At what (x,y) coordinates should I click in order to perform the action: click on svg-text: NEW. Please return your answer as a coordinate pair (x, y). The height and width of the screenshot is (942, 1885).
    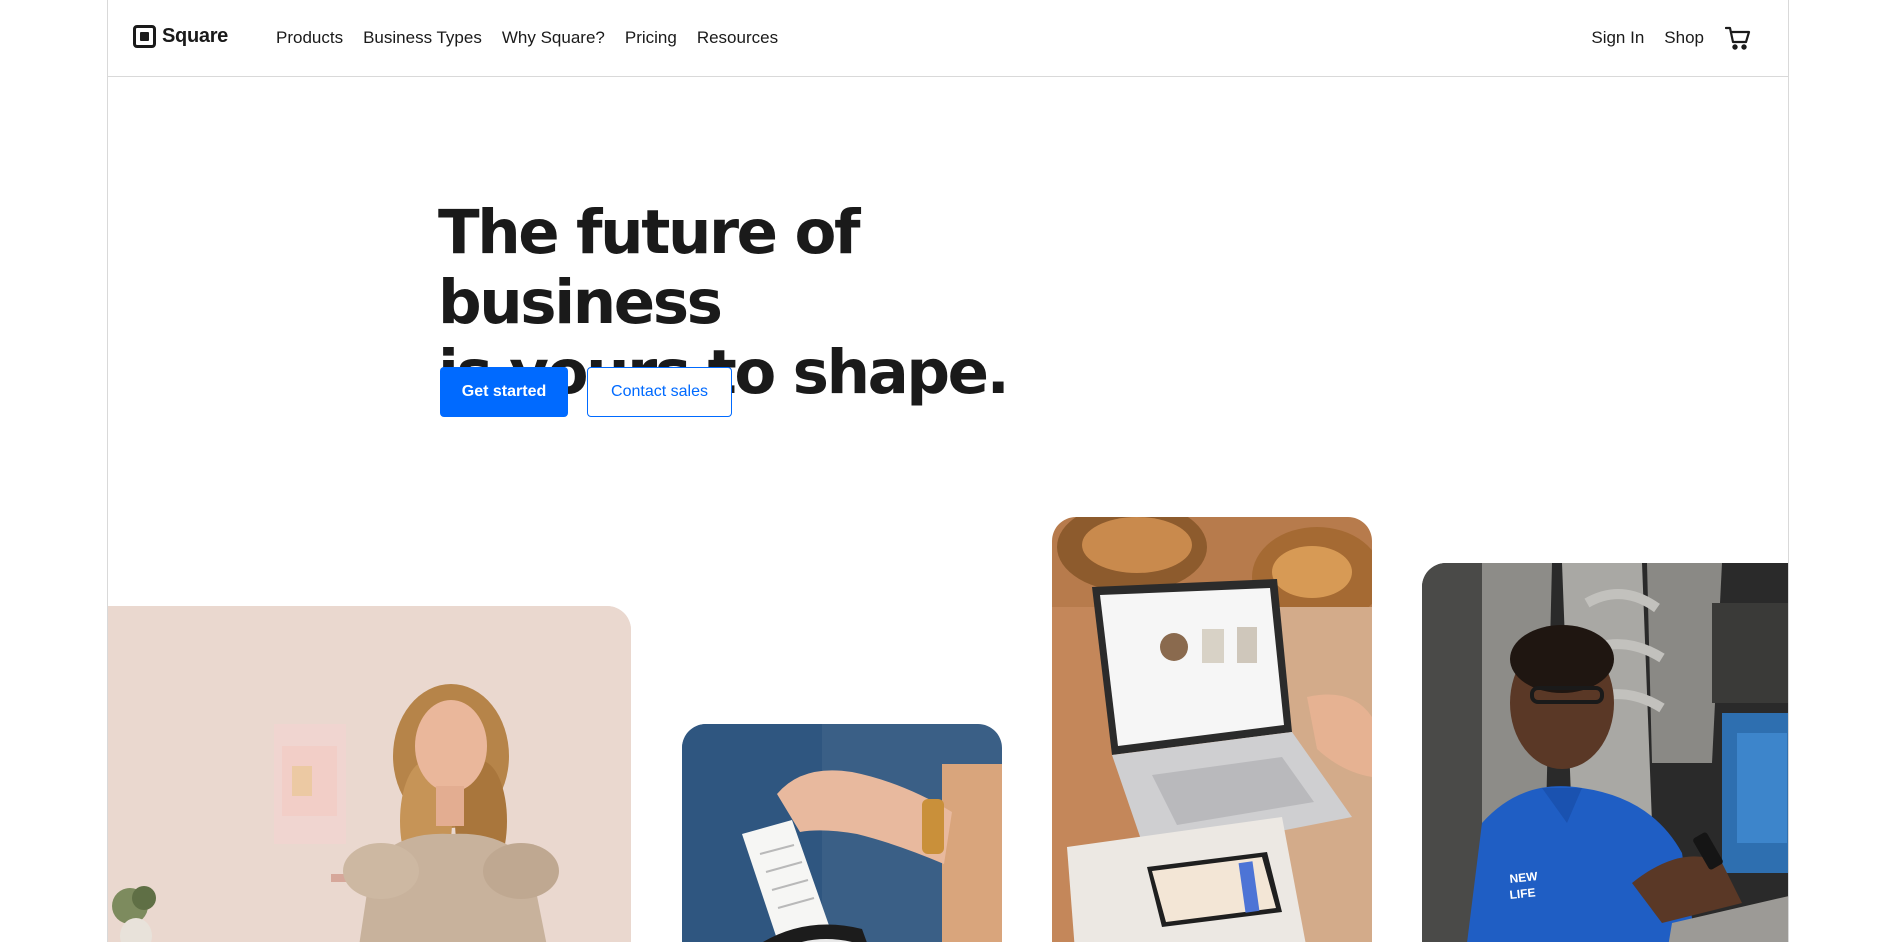
    Looking at the image, I should click on (1524, 877).